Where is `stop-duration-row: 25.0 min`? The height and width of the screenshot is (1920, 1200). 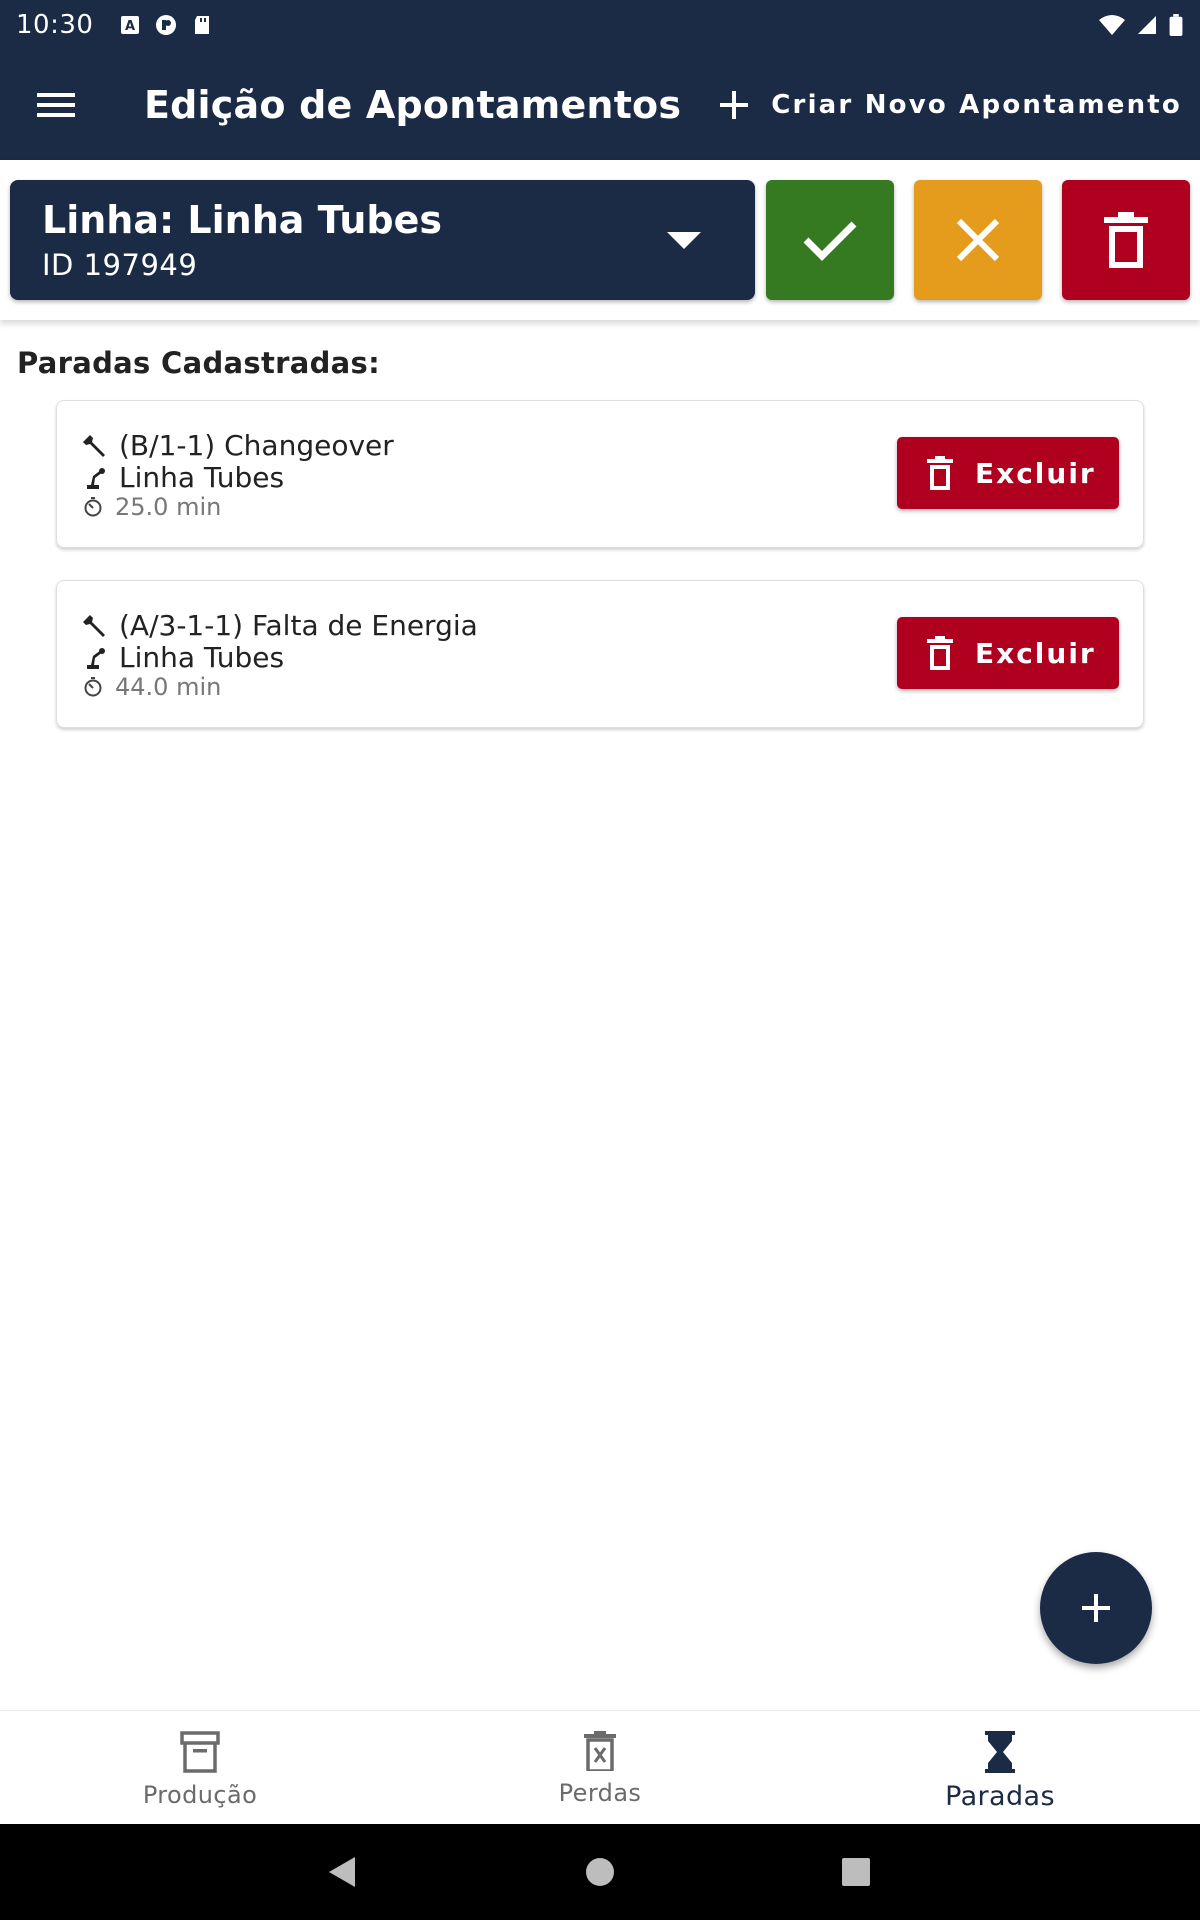 stop-duration-row: 25.0 min is located at coordinates (152, 507).